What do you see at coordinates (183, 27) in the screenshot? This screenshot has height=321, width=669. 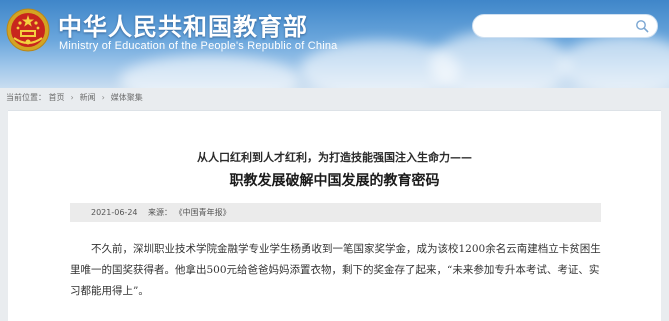 I see `site-title: 中华人民共和国教育部` at bounding box center [183, 27].